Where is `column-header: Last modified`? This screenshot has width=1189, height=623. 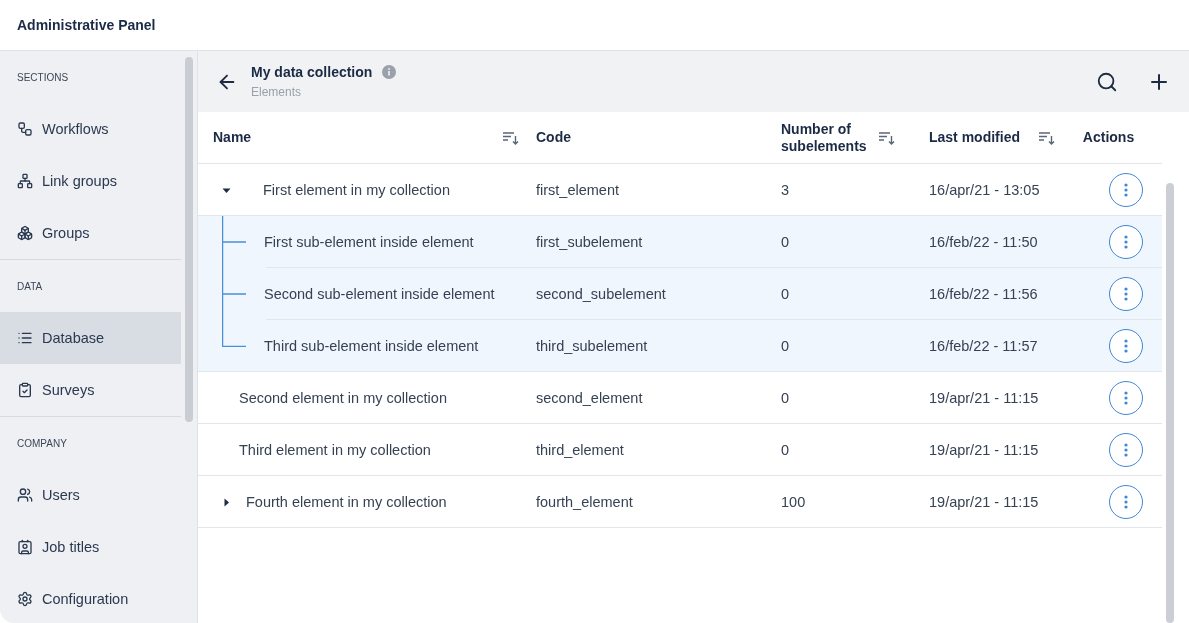
column-header: Last modified is located at coordinates (974, 137).